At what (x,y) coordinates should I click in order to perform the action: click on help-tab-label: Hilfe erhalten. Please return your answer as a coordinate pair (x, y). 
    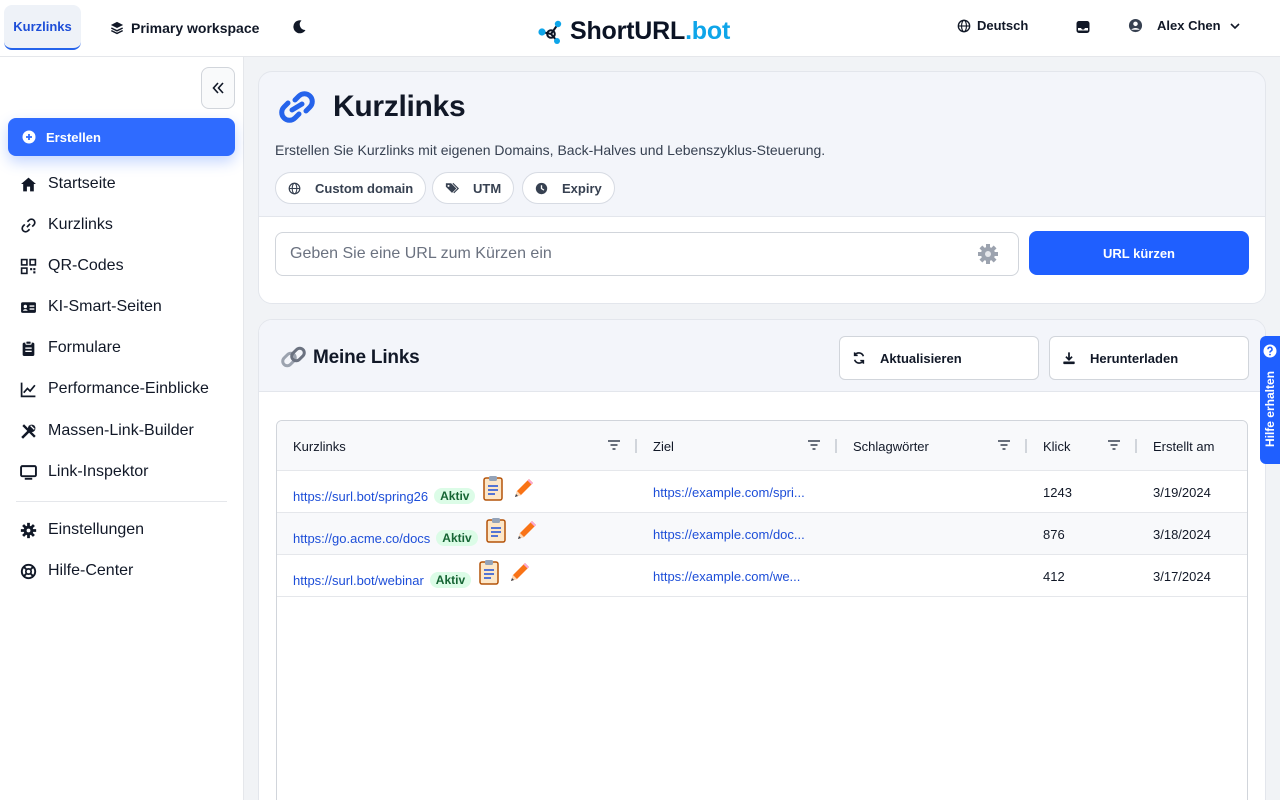
    Looking at the image, I should click on (1270, 409).